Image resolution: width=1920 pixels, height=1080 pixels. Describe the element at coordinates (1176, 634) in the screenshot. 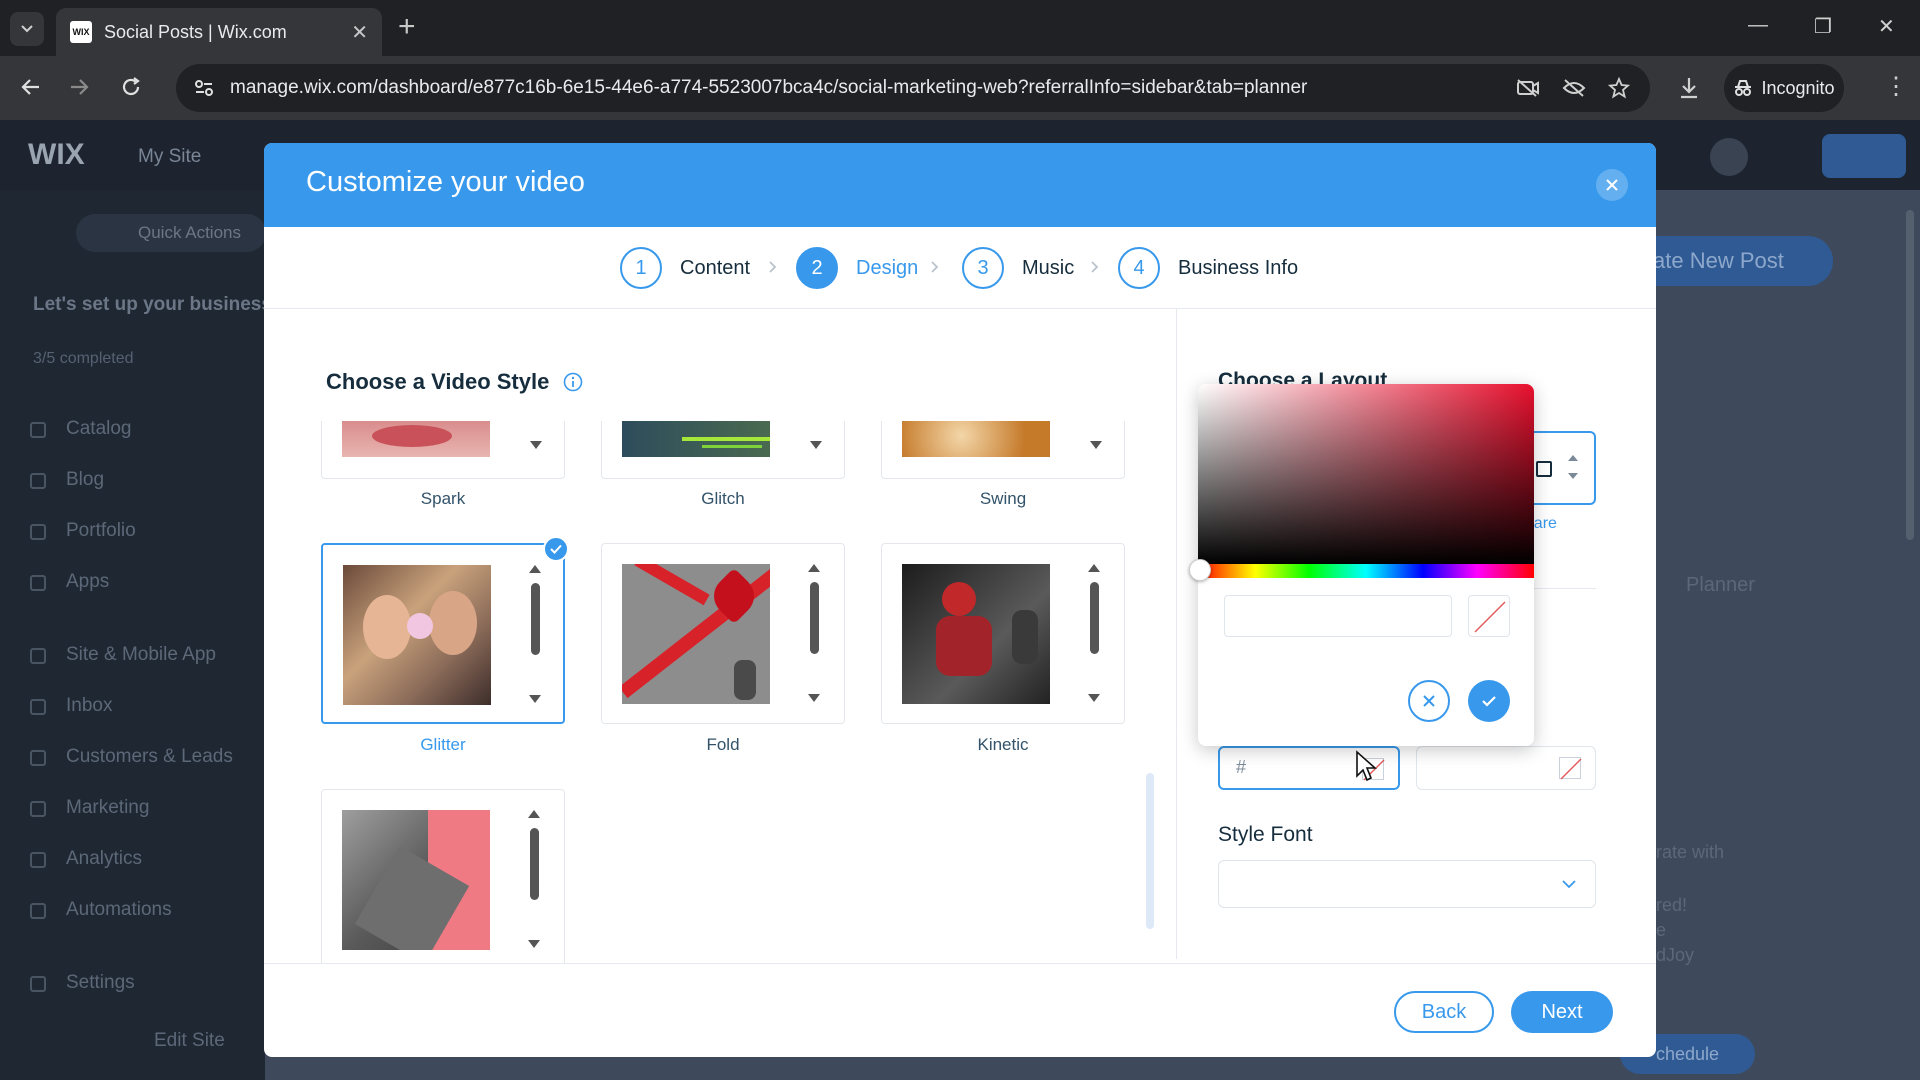

I see `panel-divider` at that location.